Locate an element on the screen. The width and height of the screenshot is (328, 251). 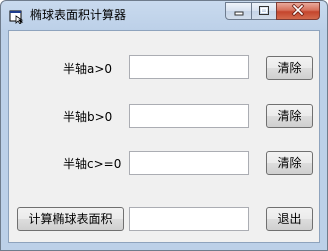
window-title: 椭球表面积计算器 is located at coordinates (78, 15).